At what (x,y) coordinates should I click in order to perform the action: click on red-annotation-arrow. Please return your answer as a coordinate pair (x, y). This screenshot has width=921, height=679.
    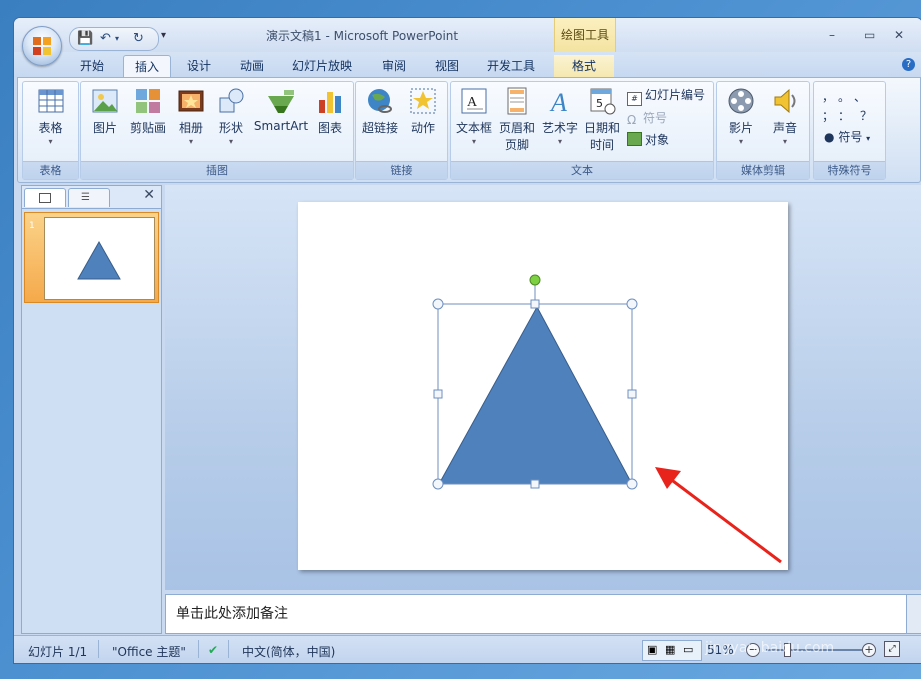
    Looking at the image, I should click on (718, 515).